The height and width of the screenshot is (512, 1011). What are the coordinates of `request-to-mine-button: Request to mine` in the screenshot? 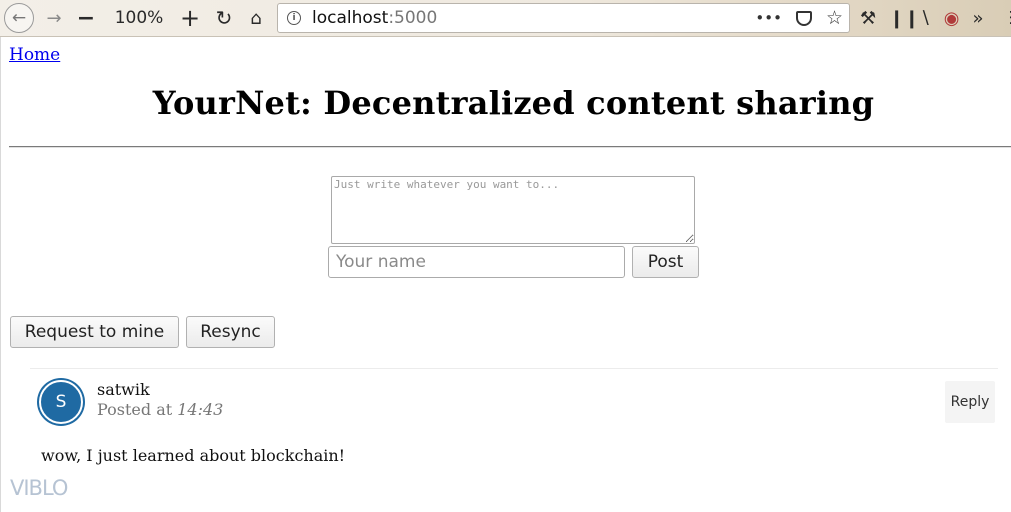 It's located at (94, 332).